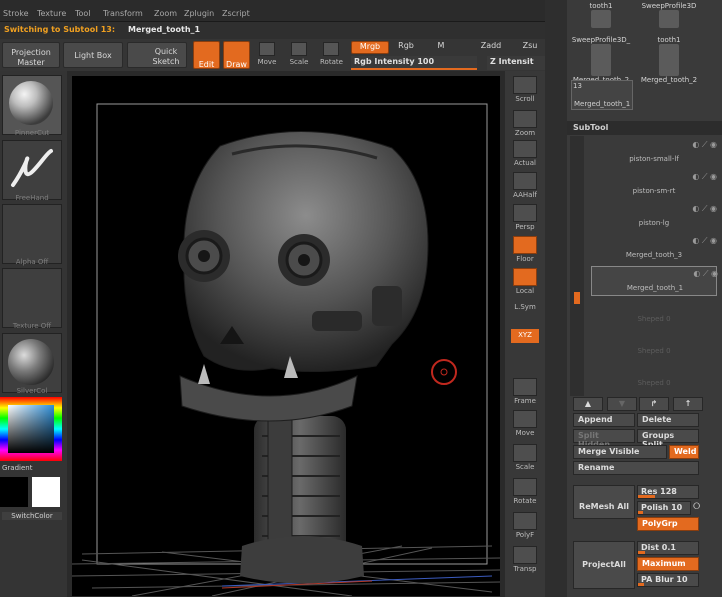 The image size is (722, 597). Describe the element at coordinates (525, 393) in the screenshot. I see `frame-button: Frame` at that location.